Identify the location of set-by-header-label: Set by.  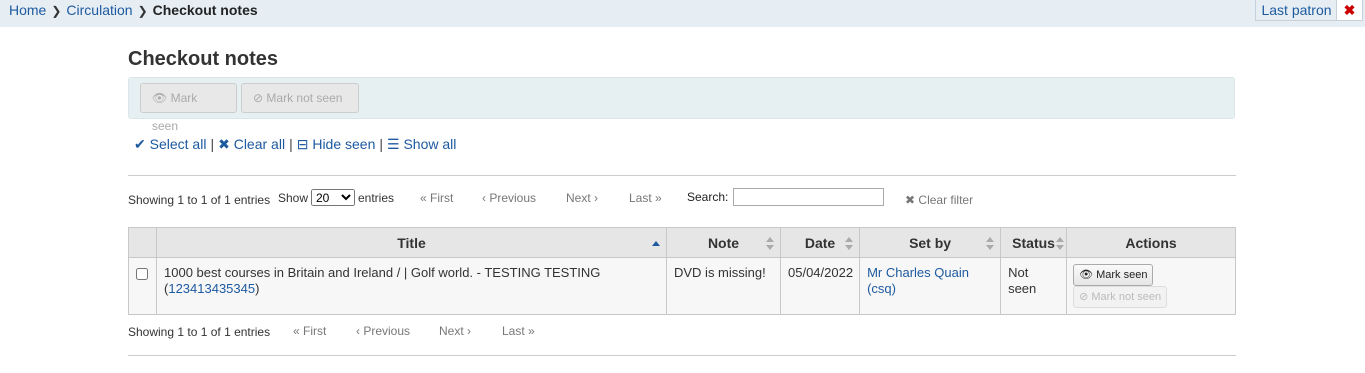
(930, 242).